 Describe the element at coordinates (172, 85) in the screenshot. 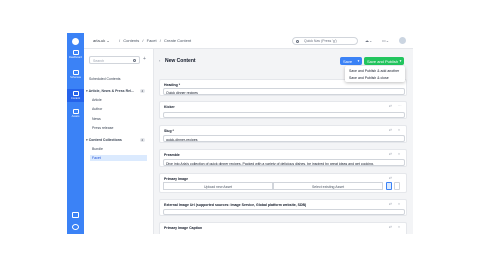

I see `field-label: Heading *` at that location.